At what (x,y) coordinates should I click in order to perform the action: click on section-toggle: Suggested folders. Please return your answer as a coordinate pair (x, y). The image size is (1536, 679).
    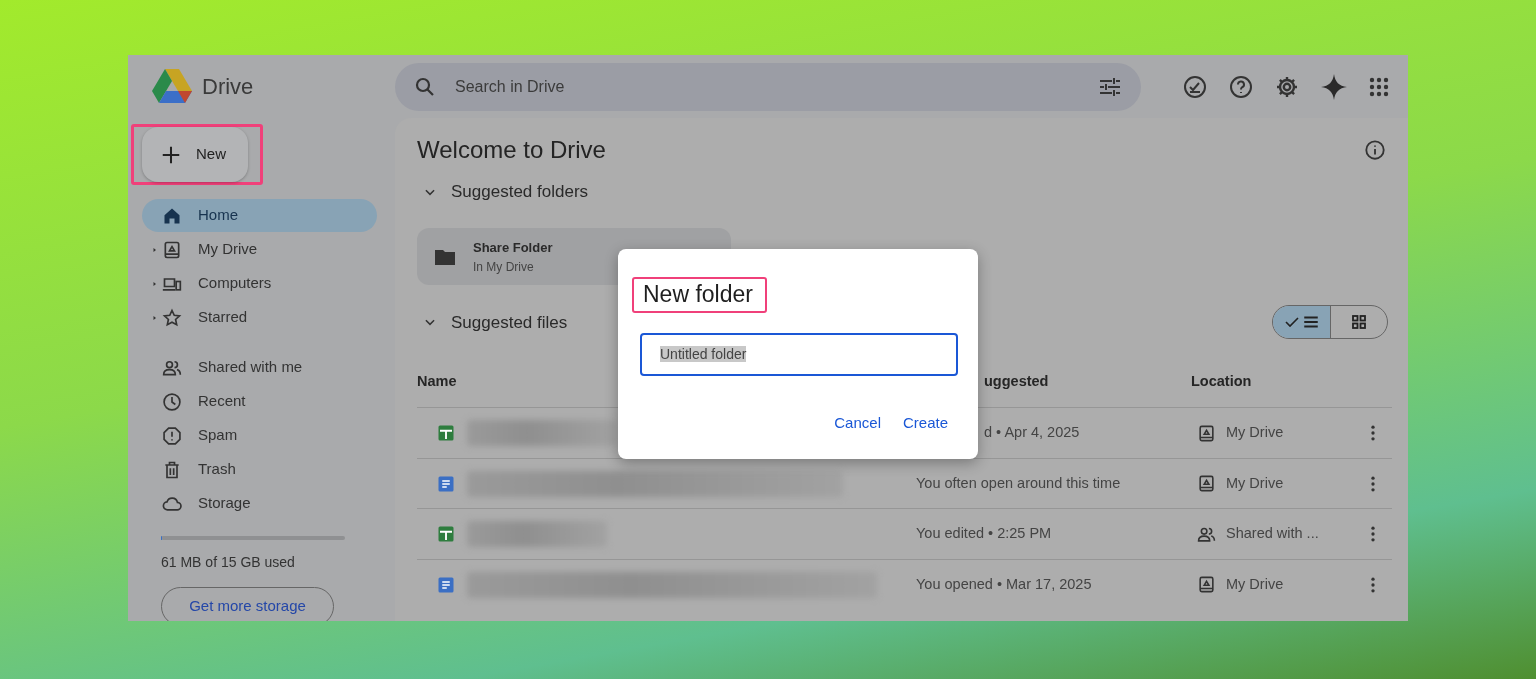
    Looking at the image, I should click on (506, 191).